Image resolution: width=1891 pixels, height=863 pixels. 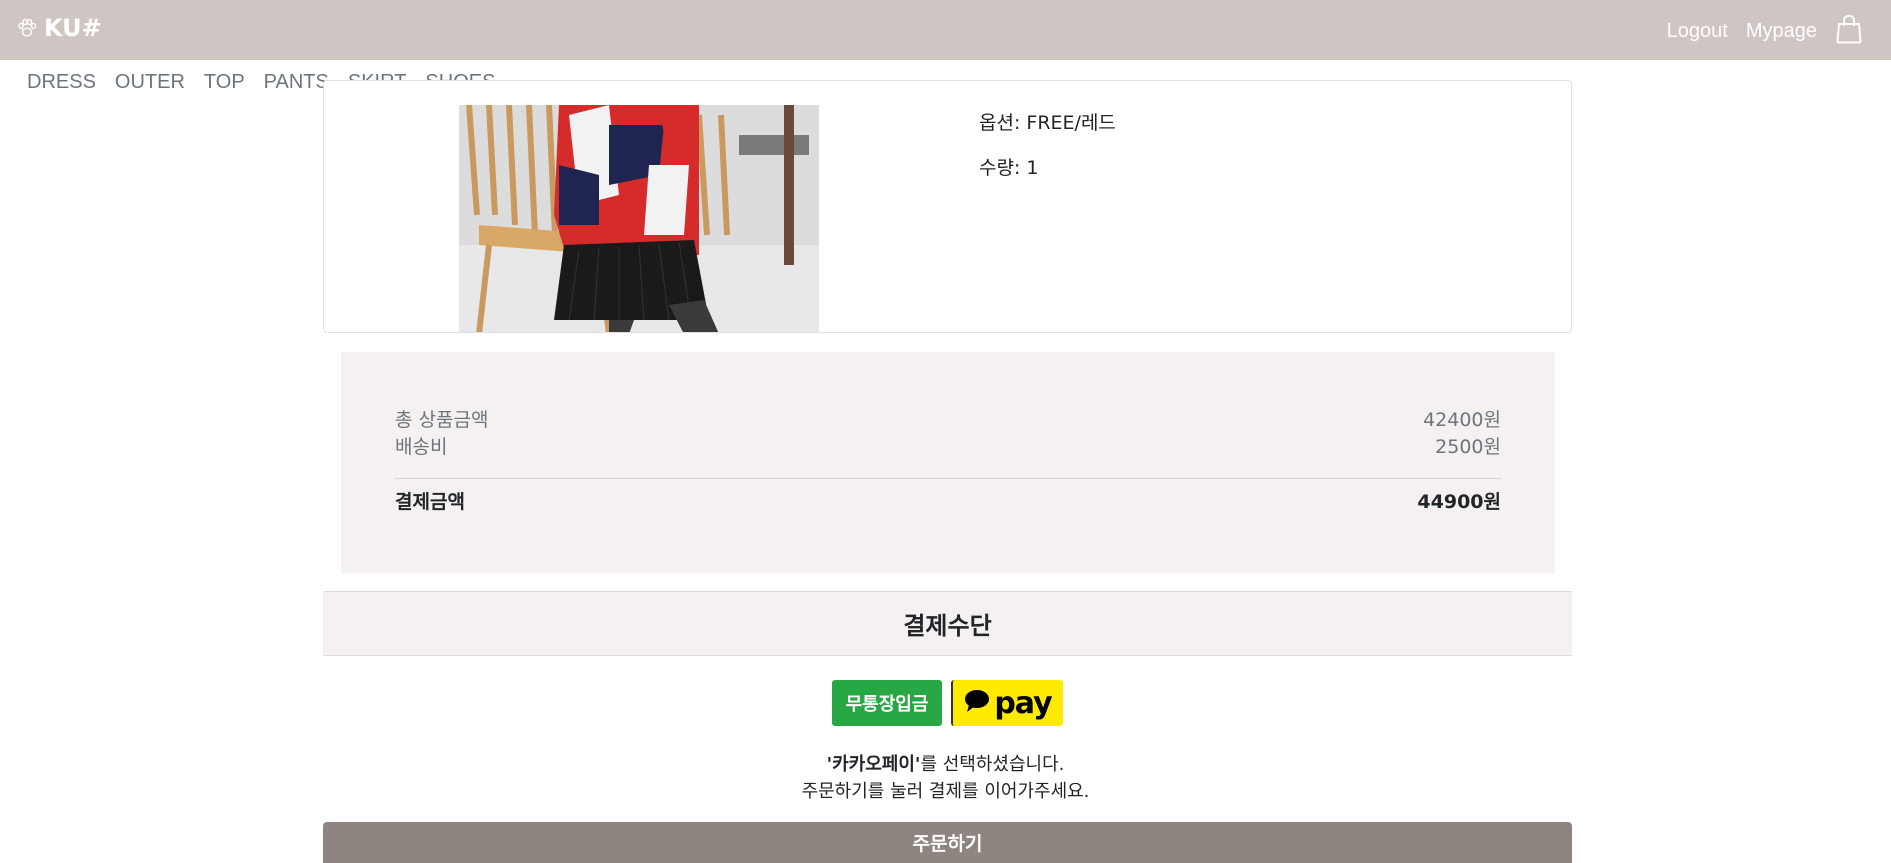 What do you see at coordinates (948, 478) in the screenshot?
I see `summary-divider` at bounding box center [948, 478].